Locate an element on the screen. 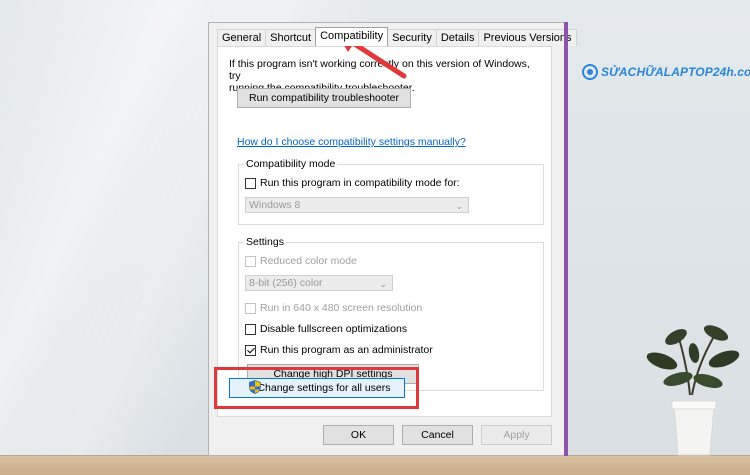  window-edge-accent is located at coordinates (566, 239).